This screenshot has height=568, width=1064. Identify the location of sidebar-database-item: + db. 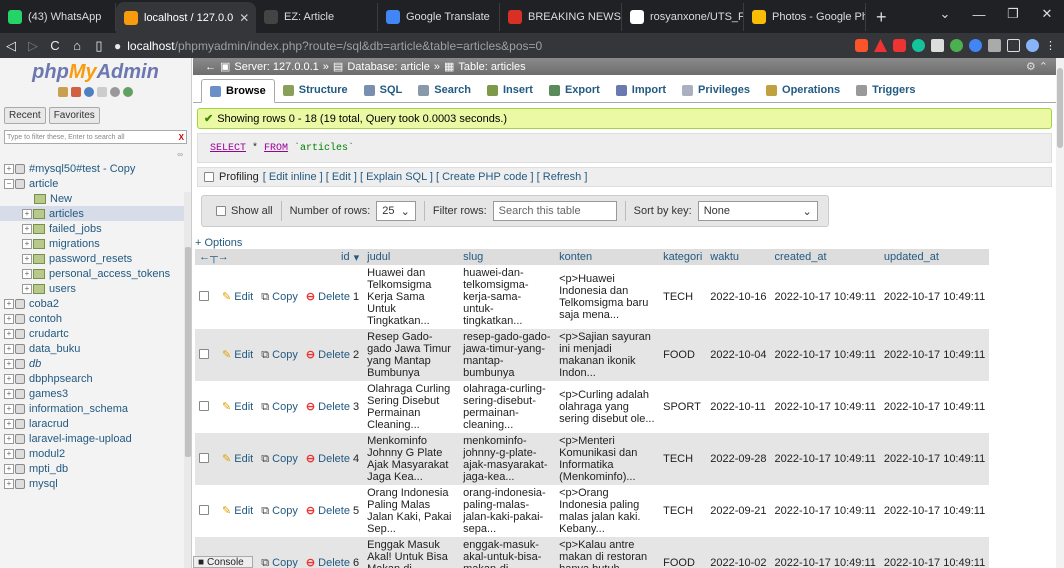
(95, 363).